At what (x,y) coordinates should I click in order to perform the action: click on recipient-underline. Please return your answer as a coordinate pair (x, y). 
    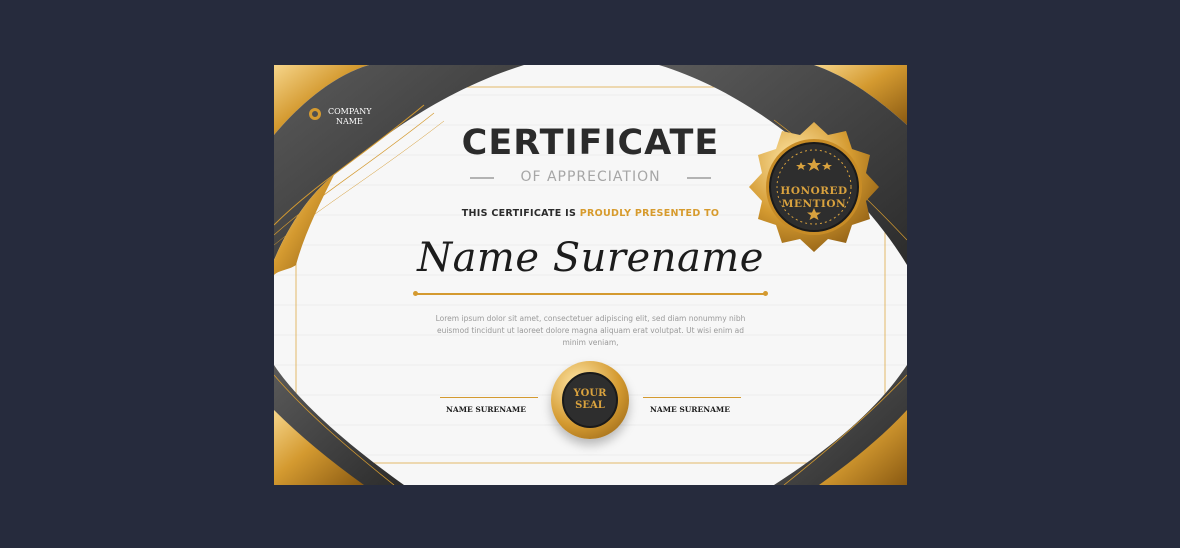
    Looking at the image, I should click on (591, 294).